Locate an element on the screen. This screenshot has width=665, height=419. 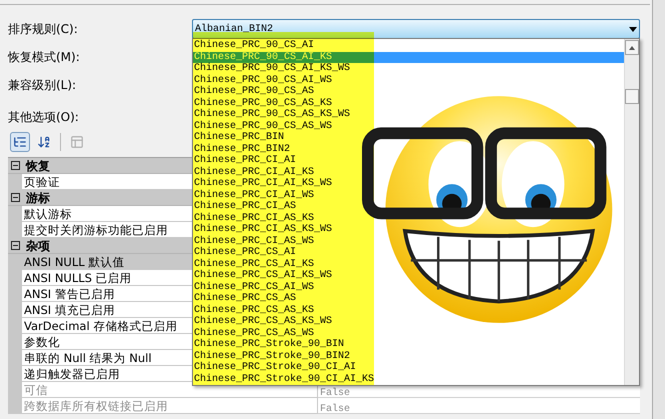
up-arrow-icon is located at coordinates (632, 48).